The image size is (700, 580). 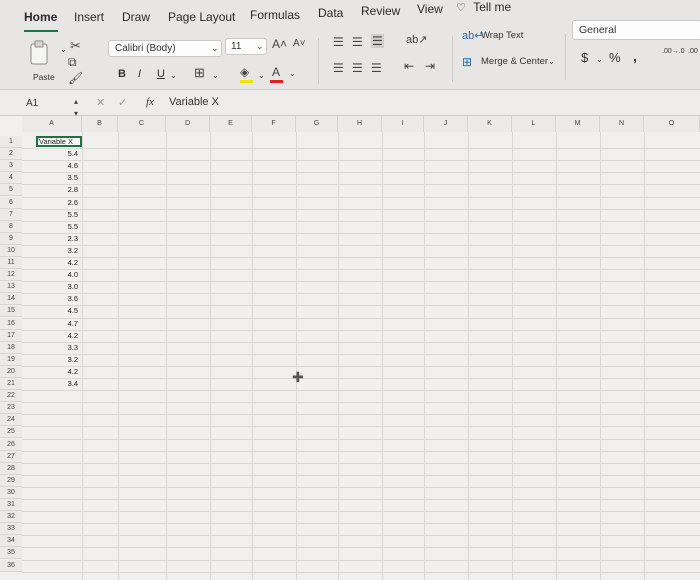 I want to click on row-header-16: 16, so click(x=11, y=323).